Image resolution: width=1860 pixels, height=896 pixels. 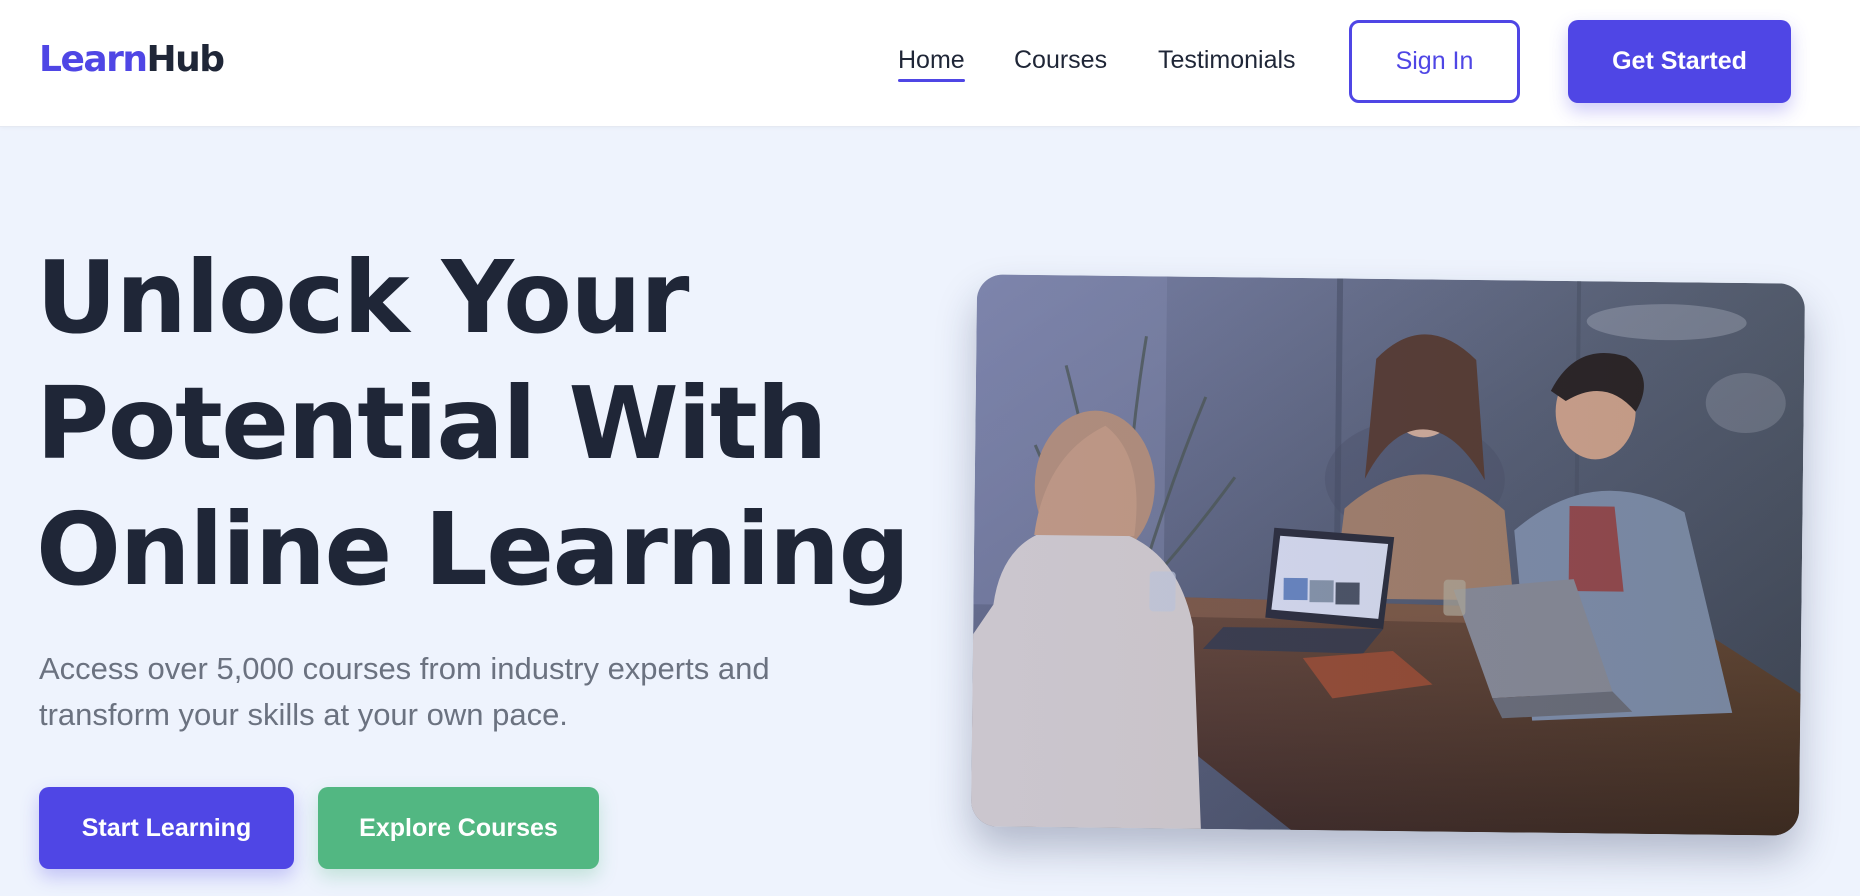 What do you see at coordinates (362, 297) in the screenshot?
I see `hero-title-line-1: Unlock Your` at bounding box center [362, 297].